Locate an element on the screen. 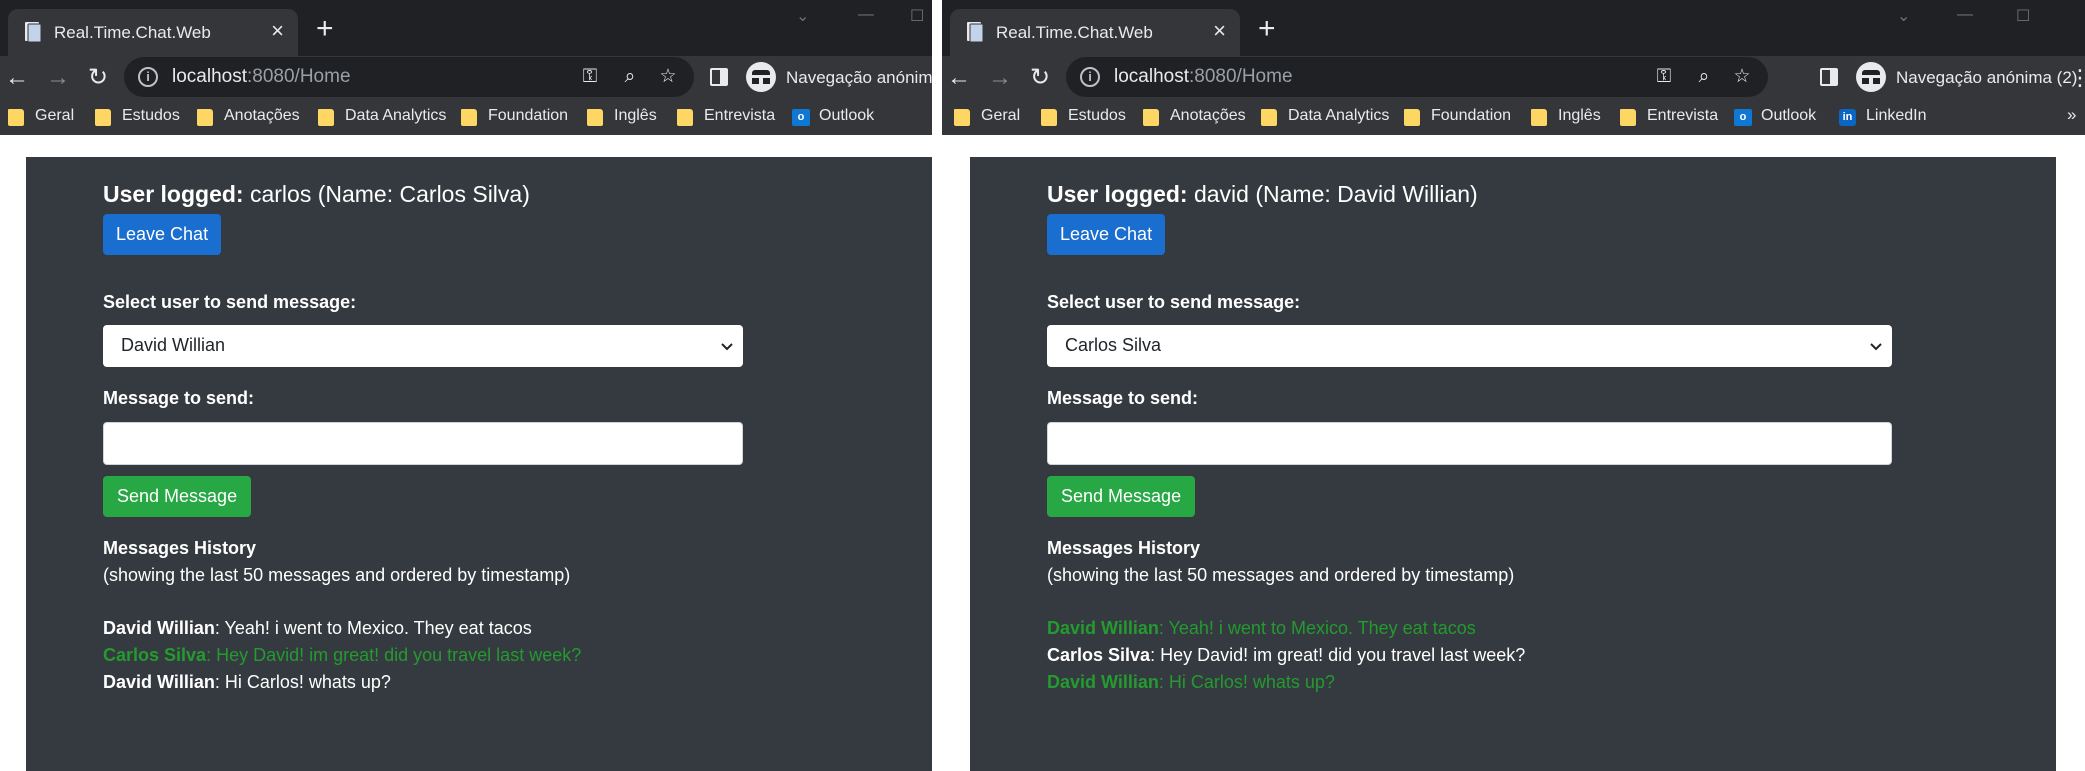 The height and width of the screenshot is (771, 2085). select-user-dropdown: Carlos Silva is located at coordinates (1469, 346).